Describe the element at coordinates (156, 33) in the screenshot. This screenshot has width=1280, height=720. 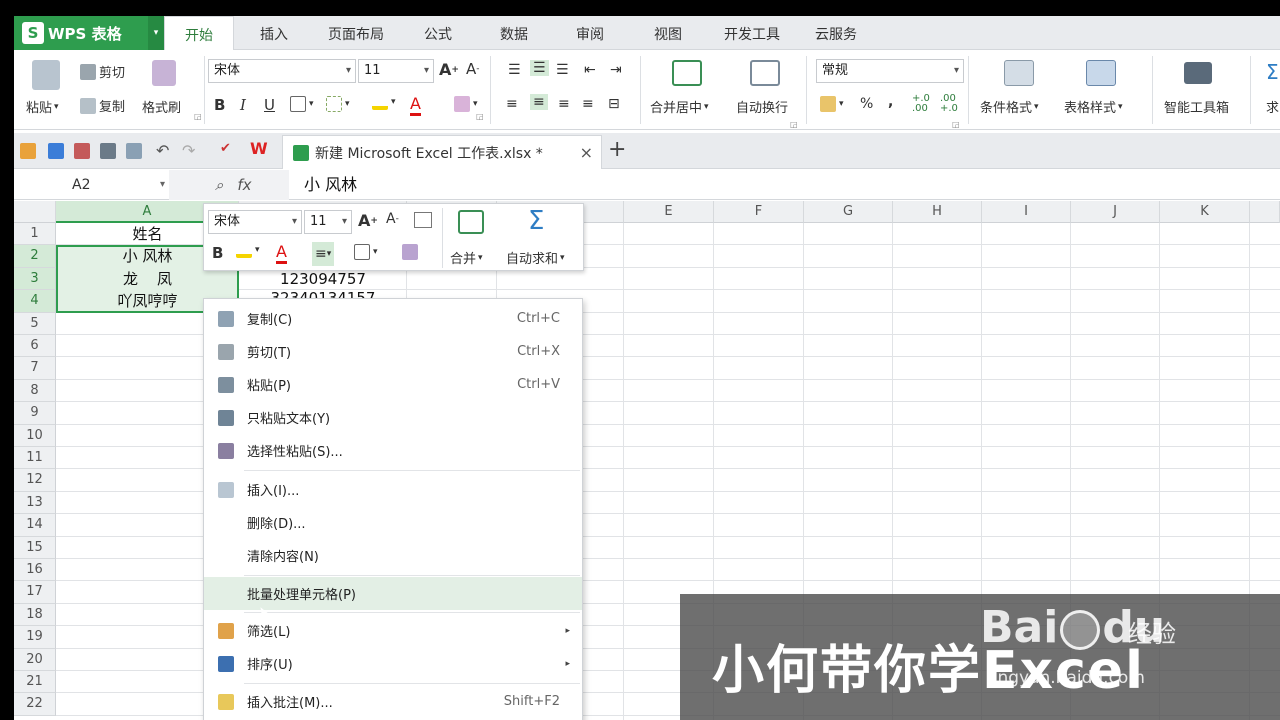
I see `app-menu-chevron-icon: ▾` at that location.